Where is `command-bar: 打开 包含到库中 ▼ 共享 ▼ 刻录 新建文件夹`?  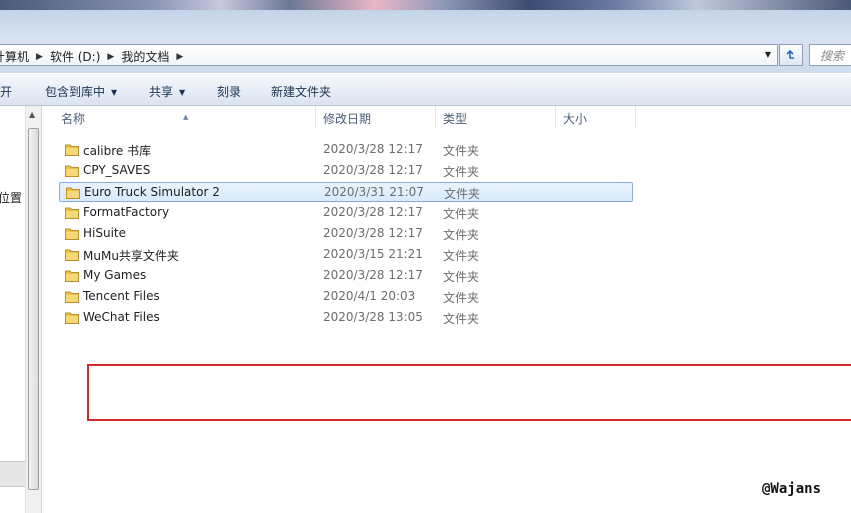
command-bar: 打开 包含到库中 ▼ 共享 ▼ 刻录 新建文件夹 is located at coordinates (425, 89).